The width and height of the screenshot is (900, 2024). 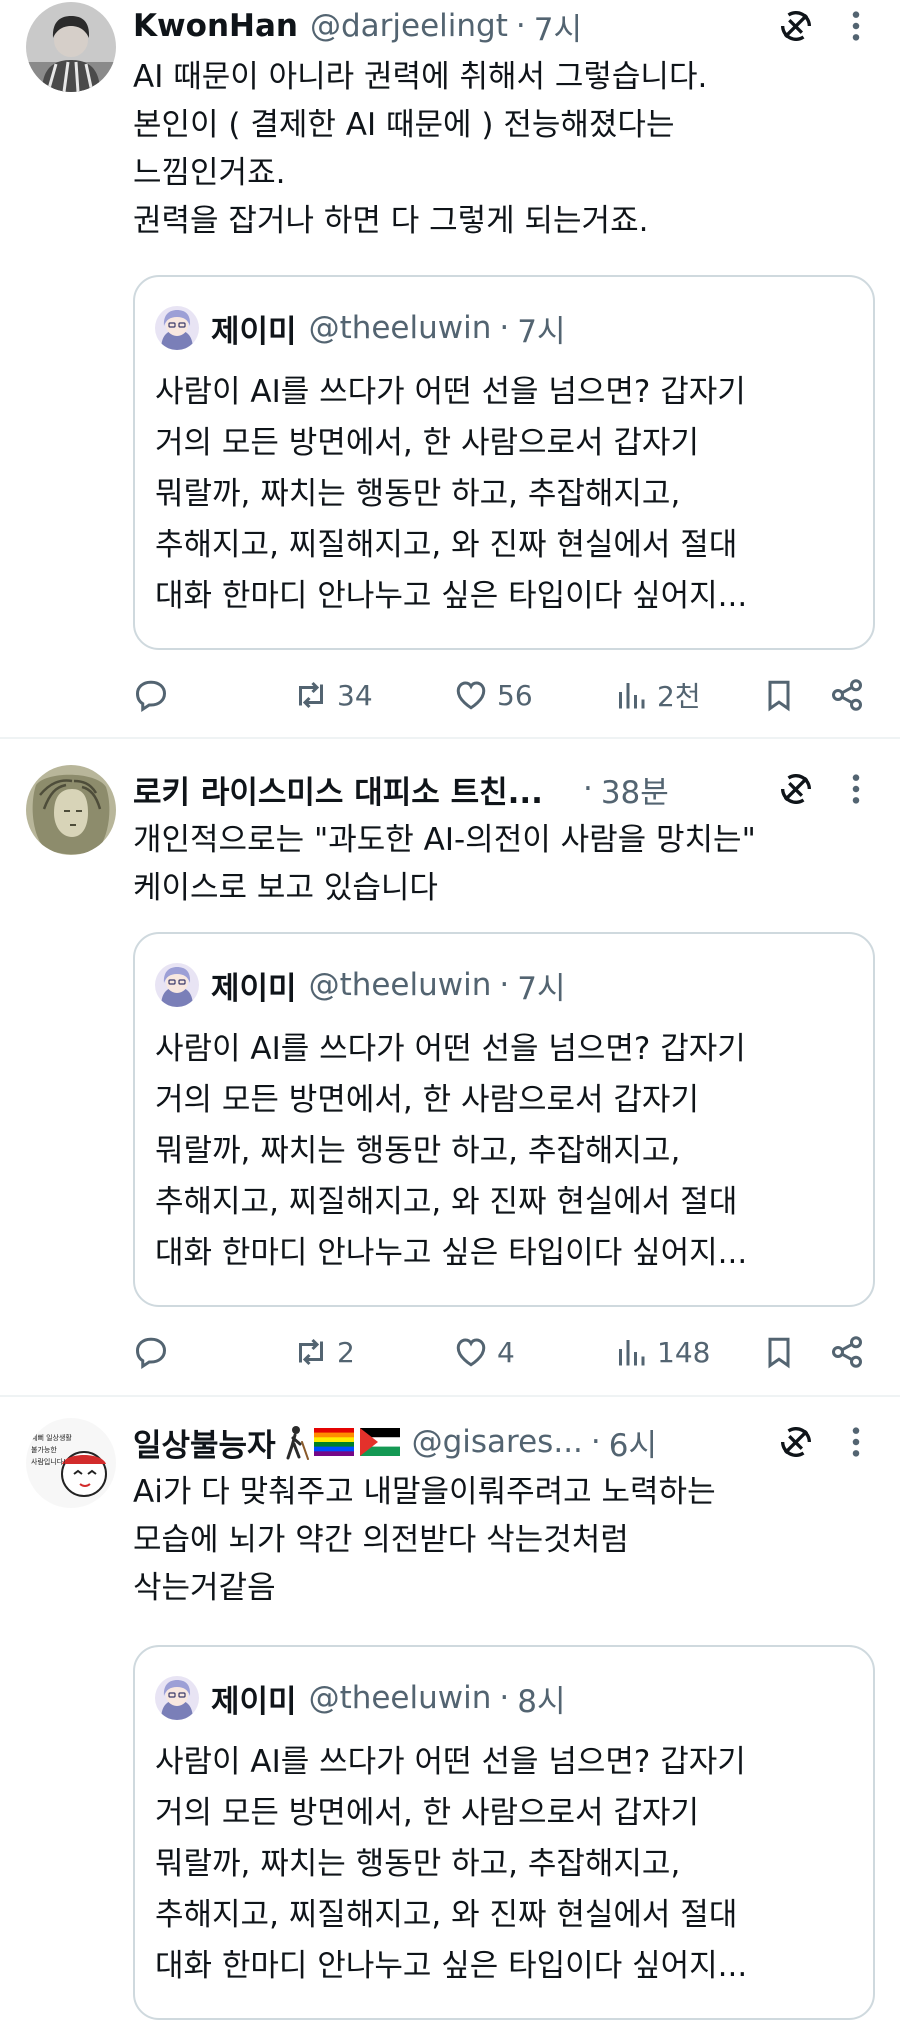 I want to click on views-button: 148, so click(x=661, y=1352).